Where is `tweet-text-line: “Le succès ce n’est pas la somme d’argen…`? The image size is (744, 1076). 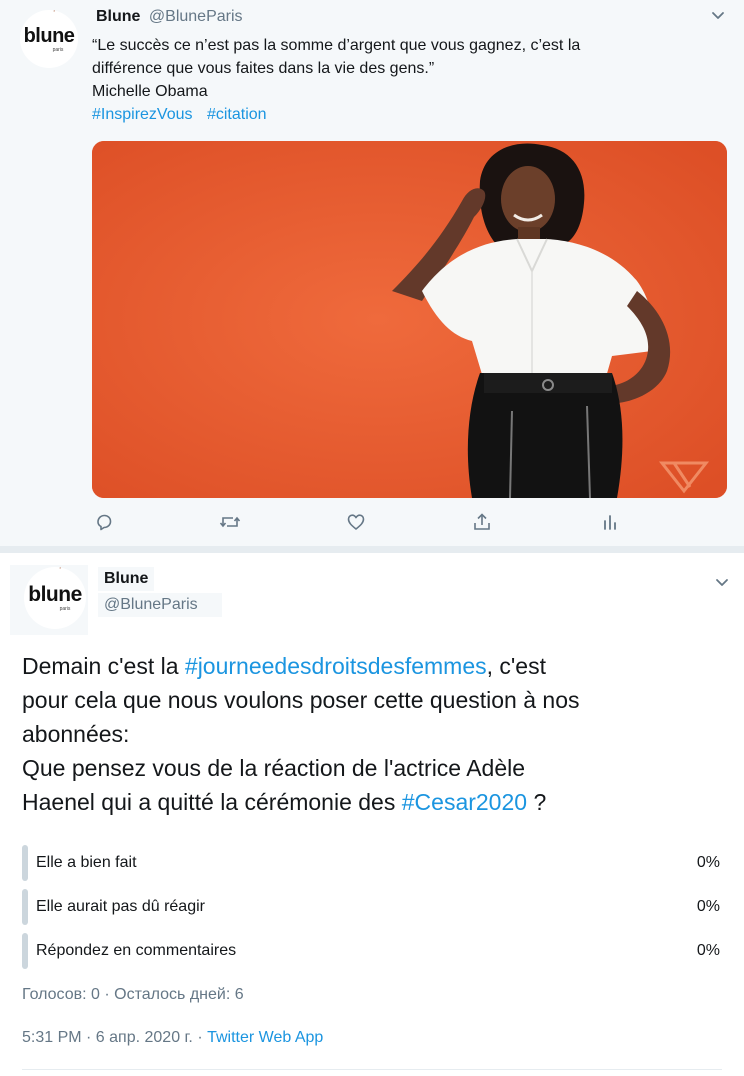
tweet-text-line: “Le succès ce n’est pas la somme d’argen… is located at coordinates (336, 45).